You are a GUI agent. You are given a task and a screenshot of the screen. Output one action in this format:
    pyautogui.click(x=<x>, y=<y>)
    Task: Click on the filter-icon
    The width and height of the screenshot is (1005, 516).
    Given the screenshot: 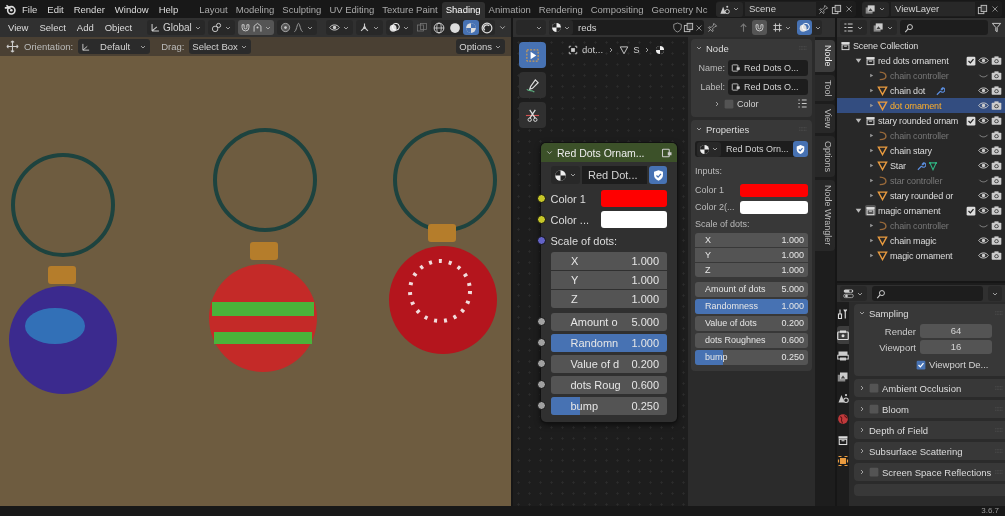 What is the action you would take?
    pyautogui.click(x=996, y=27)
    